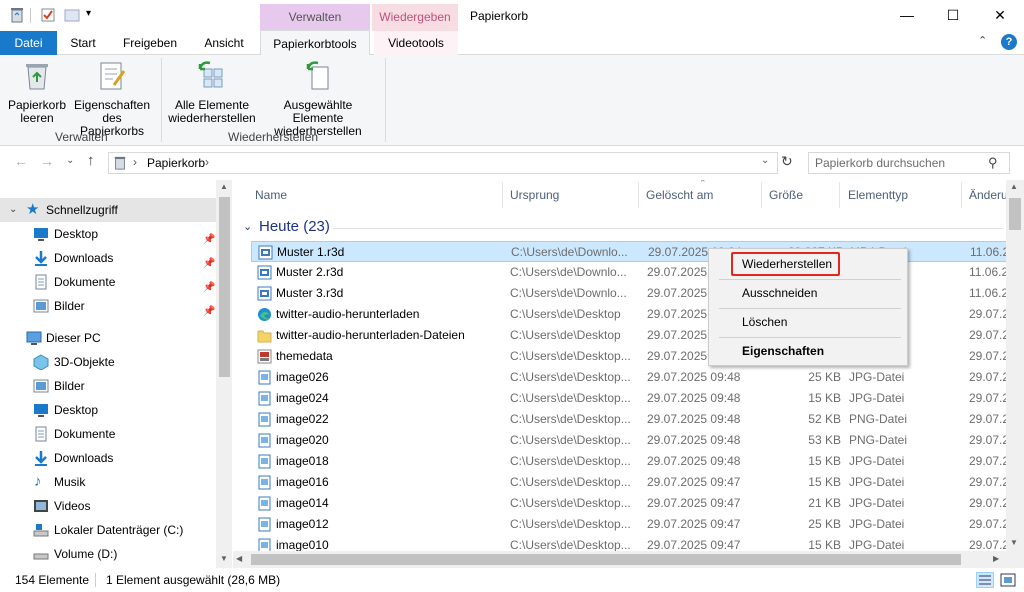 The image size is (1024, 592). I want to click on close-button: ✕, so click(1000, 15).